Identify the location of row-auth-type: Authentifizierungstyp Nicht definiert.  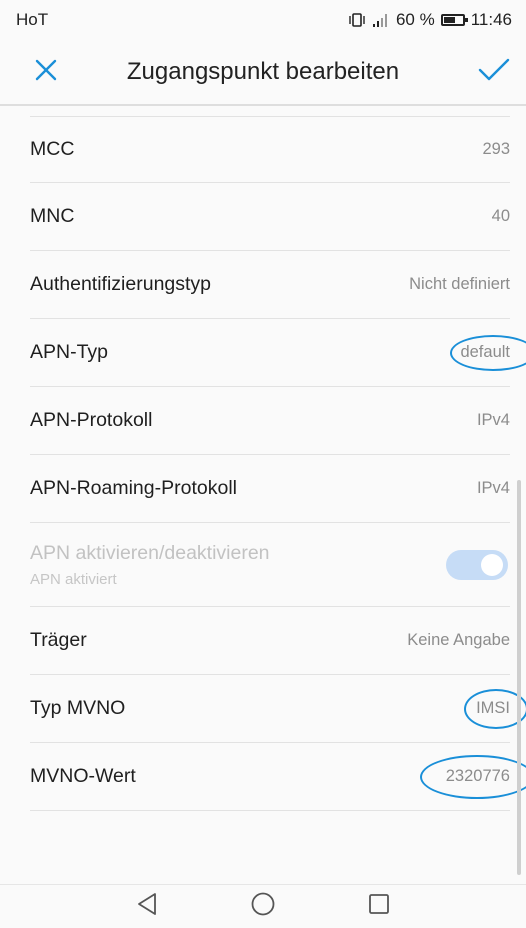
(270, 285).